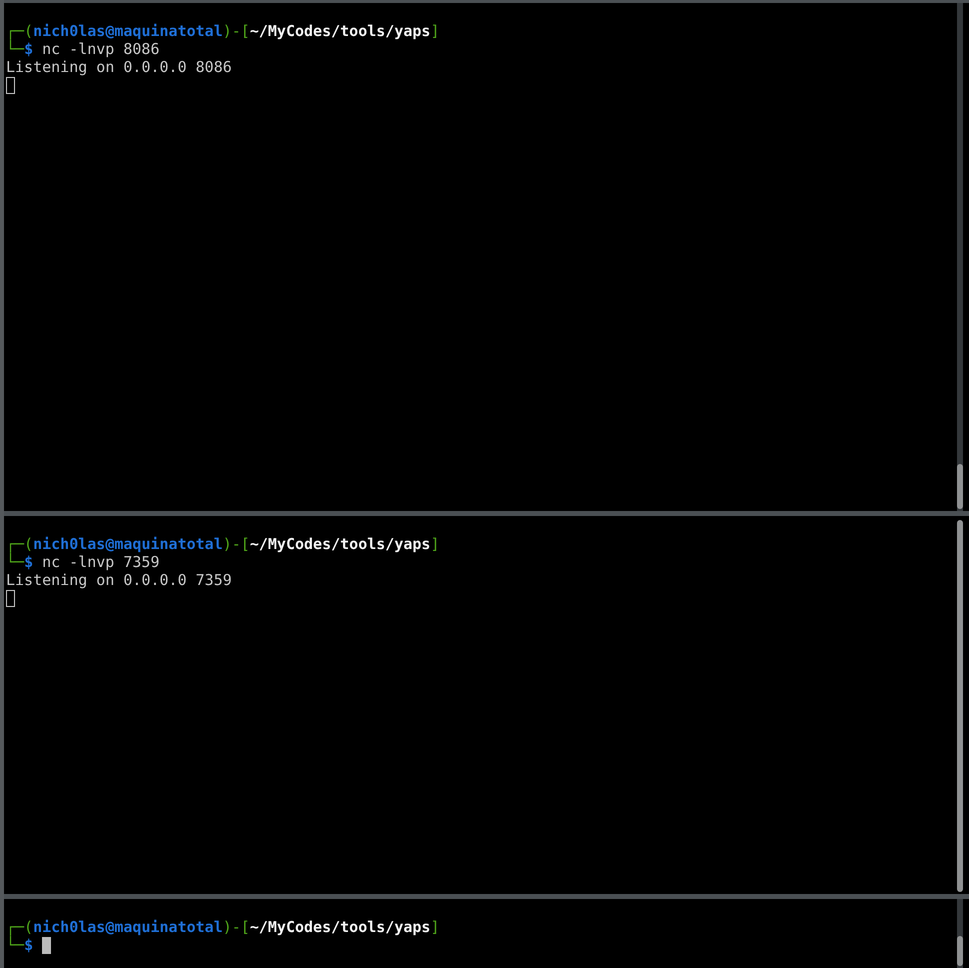 The height and width of the screenshot is (968, 969). Describe the element at coordinates (101, 49) in the screenshot. I see `command-text: nc -lnvp 8086` at that location.